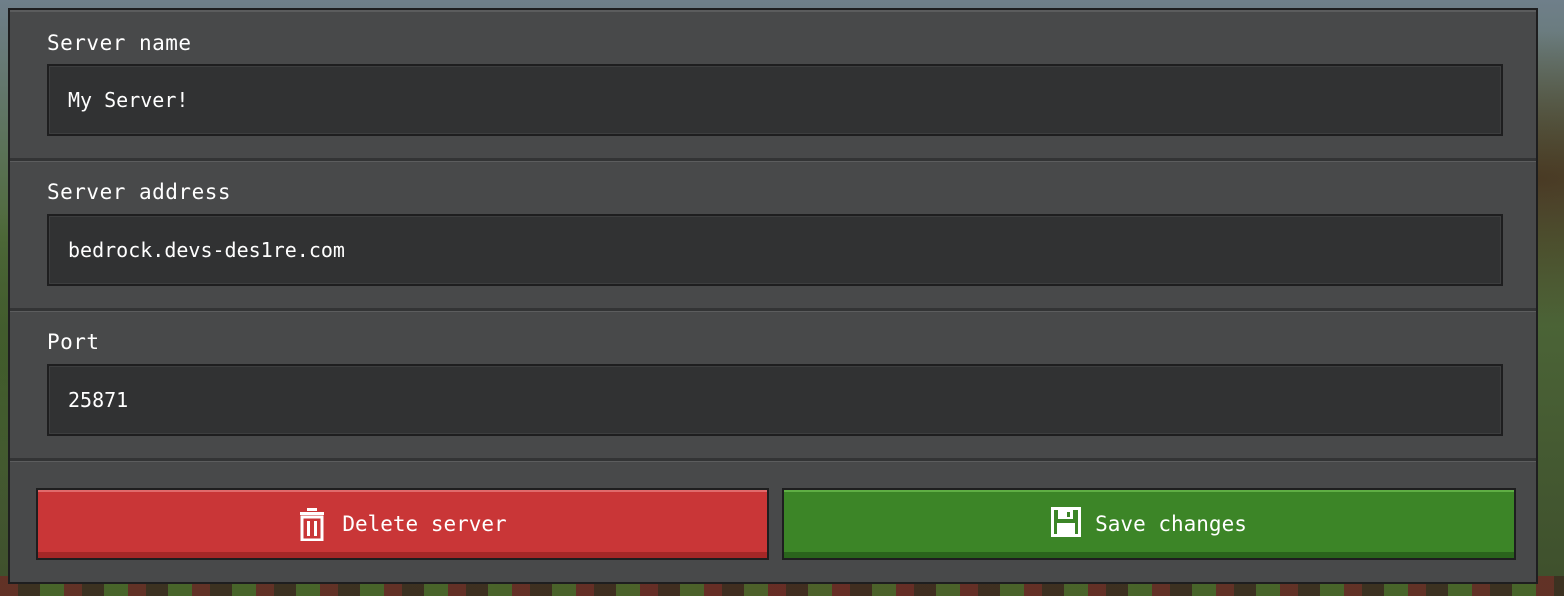 The height and width of the screenshot is (596, 1564). Describe the element at coordinates (775, 400) in the screenshot. I see `port-input` at that location.